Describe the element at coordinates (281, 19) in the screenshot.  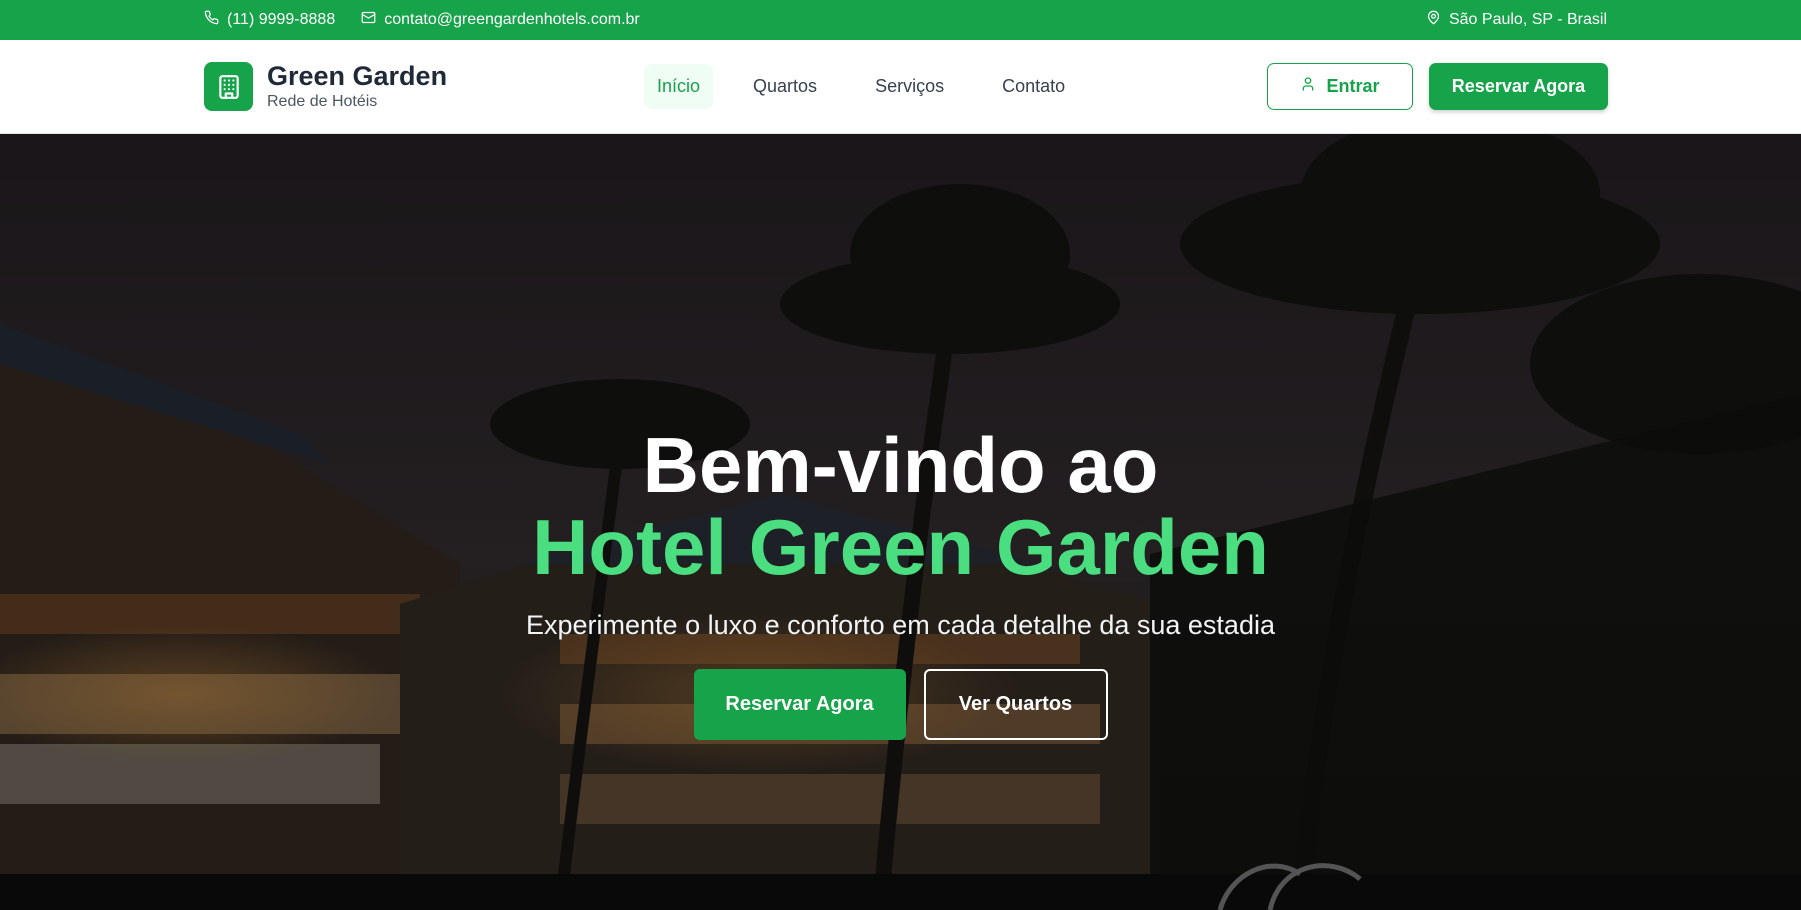
I see `phone-text: (11) 9999-8888` at that location.